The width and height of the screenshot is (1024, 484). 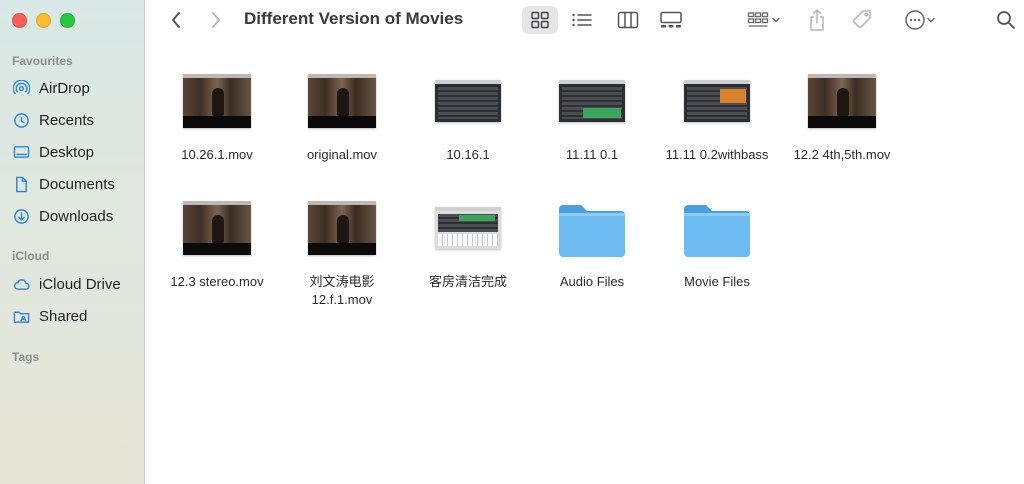 What do you see at coordinates (842, 154) in the screenshot?
I see `file-name: 12.2 4th,5th.mov` at bounding box center [842, 154].